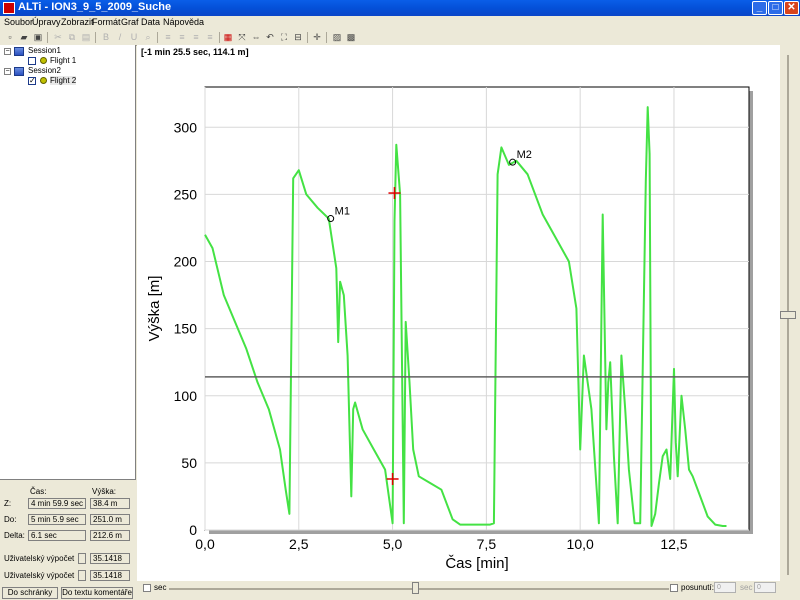 Image resolution: width=800 pixels, height=600 pixels. Describe the element at coordinates (186, 329) in the screenshot. I see `y-tick-label: 150` at that location.